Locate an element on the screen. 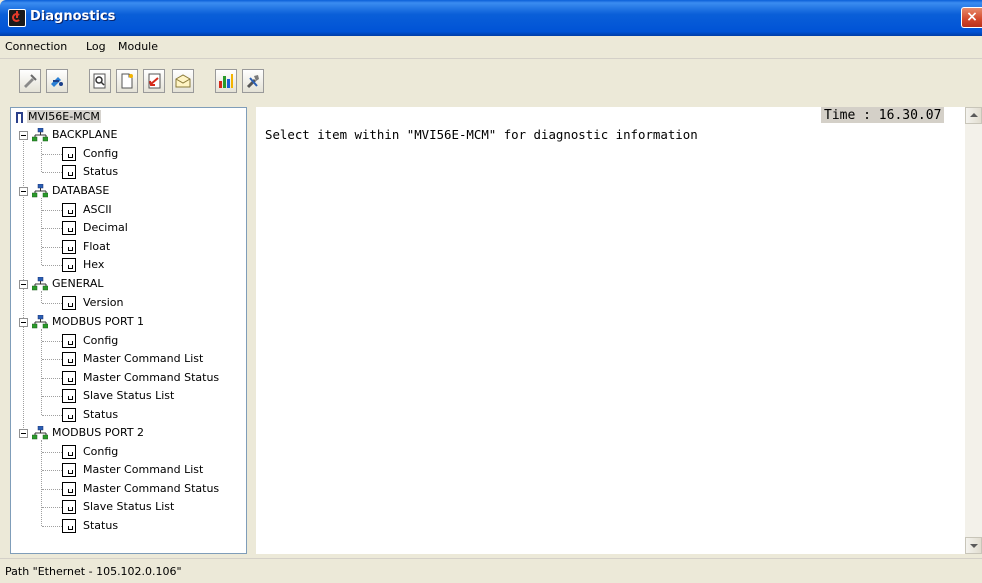 The width and height of the screenshot is (982, 583). scroll-down-button is located at coordinates (973, 545).